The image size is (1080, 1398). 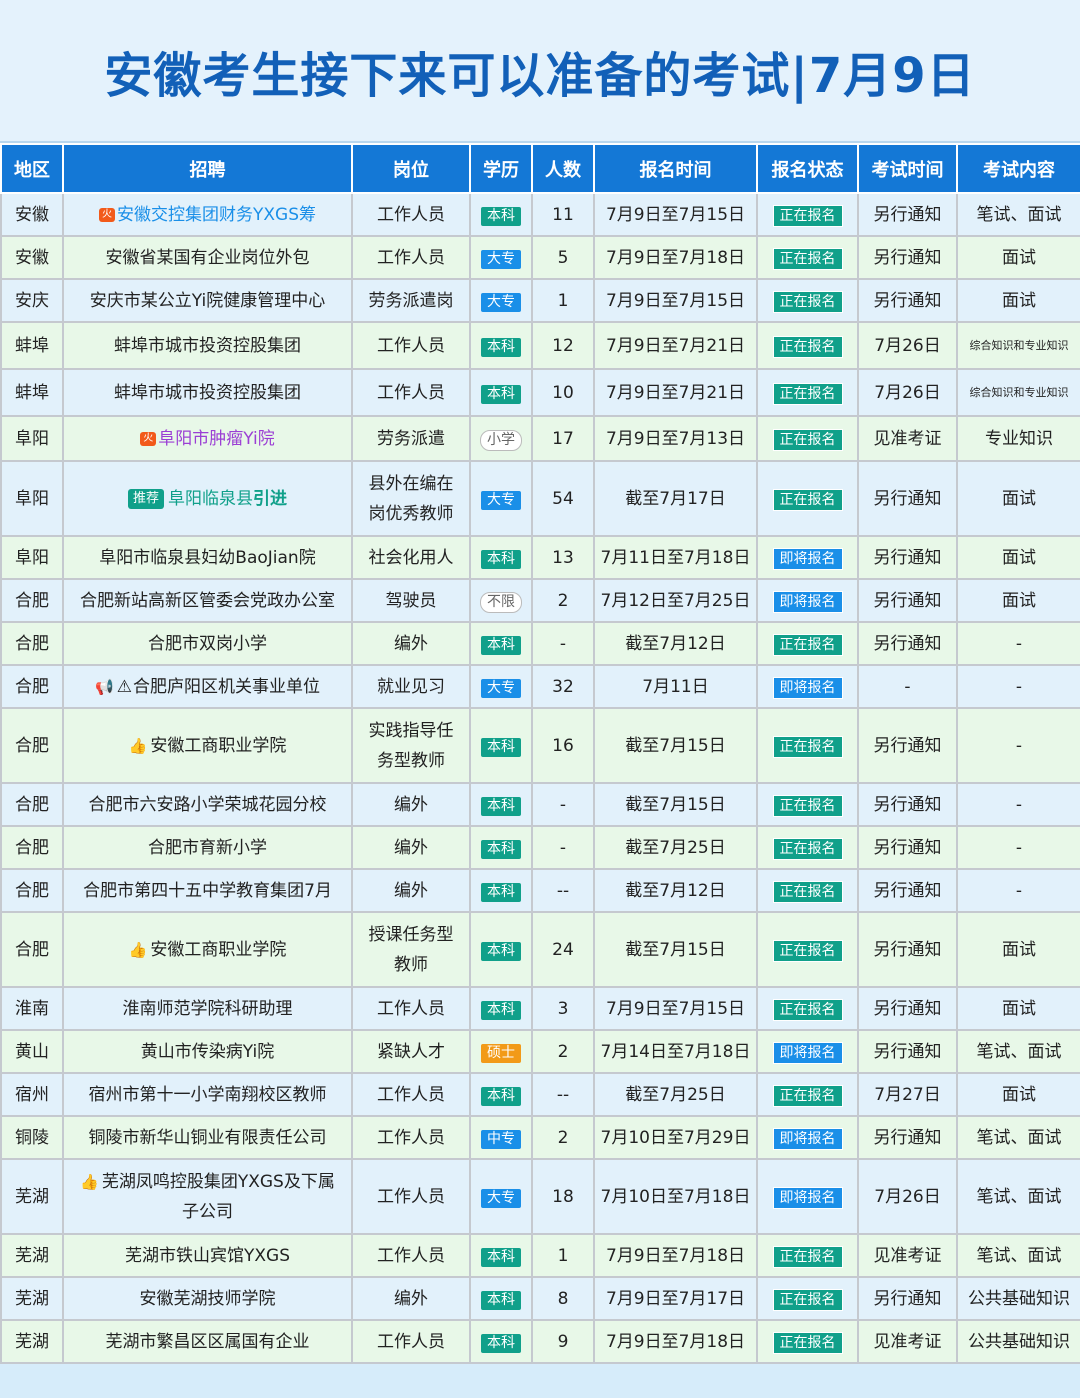 What do you see at coordinates (675, 686) in the screenshot?
I see `cell-registration-time: 7月11日` at bounding box center [675, 686].